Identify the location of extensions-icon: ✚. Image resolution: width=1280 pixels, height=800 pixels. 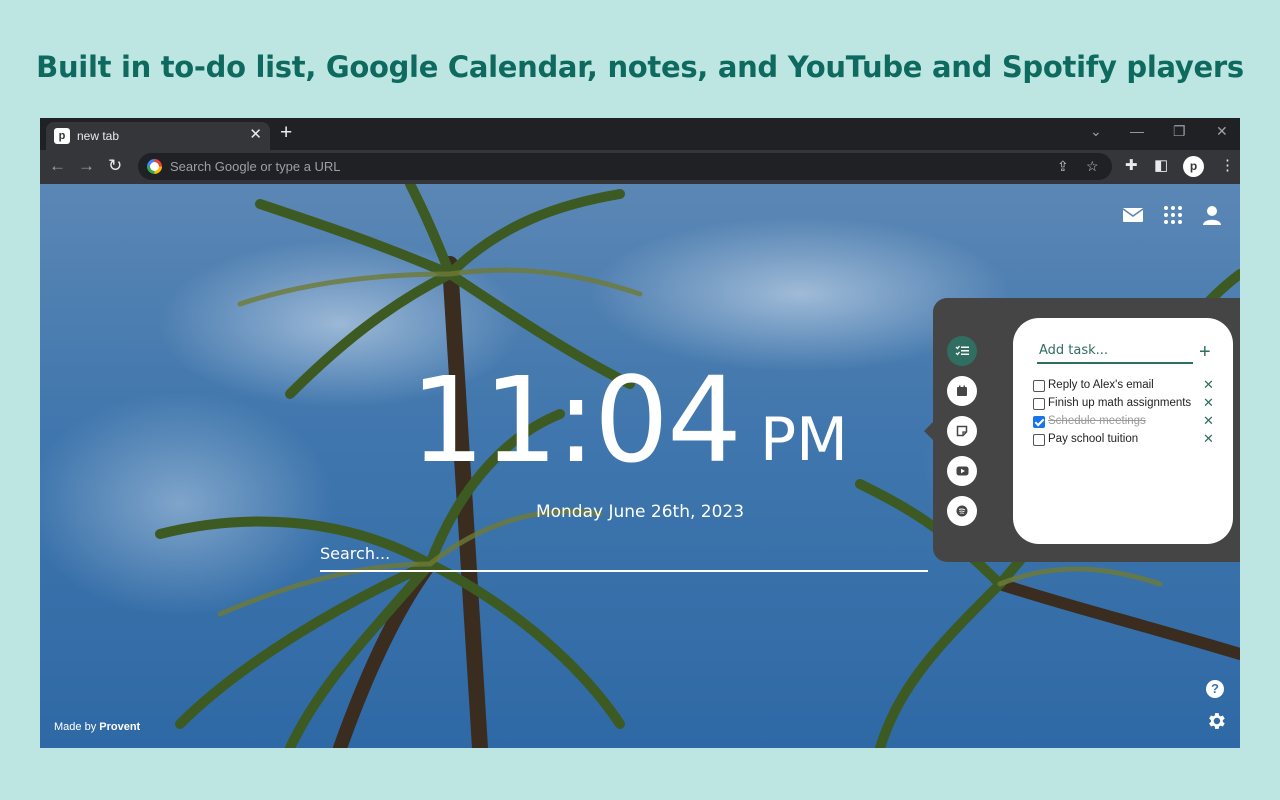
(1131, 166).